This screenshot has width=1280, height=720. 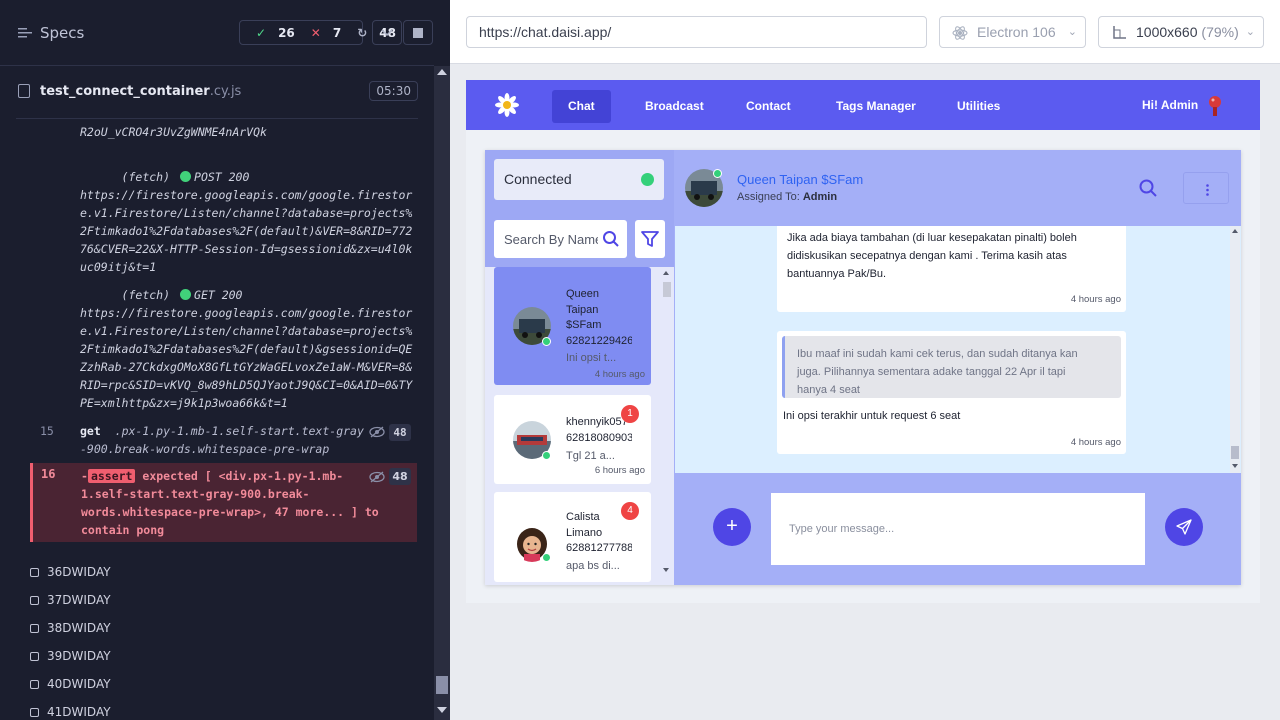 I want to click on list-scrollbar, so click(x=666, y=422).